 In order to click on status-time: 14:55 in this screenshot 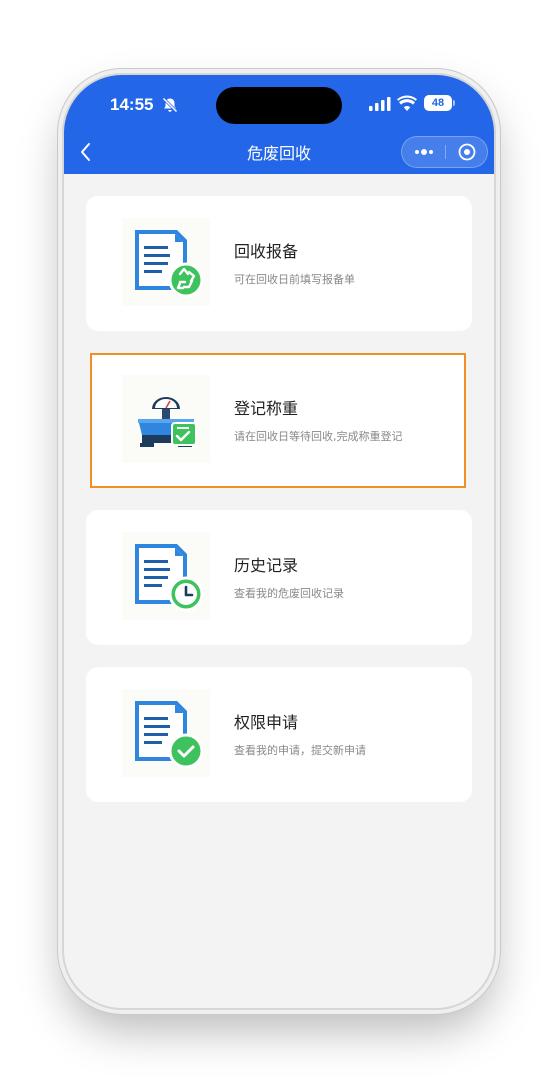, I will do `click(132, 104)`.